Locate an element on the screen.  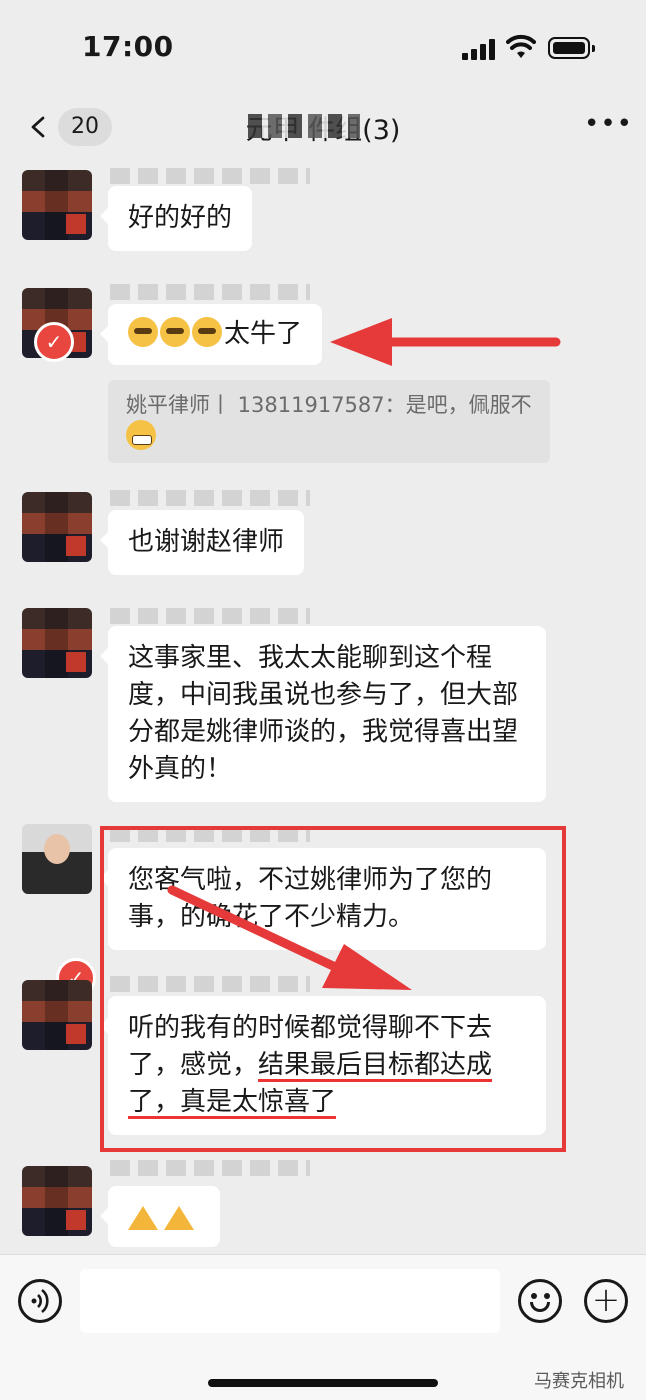
wifi-icon is located at coordinates (521, 46).